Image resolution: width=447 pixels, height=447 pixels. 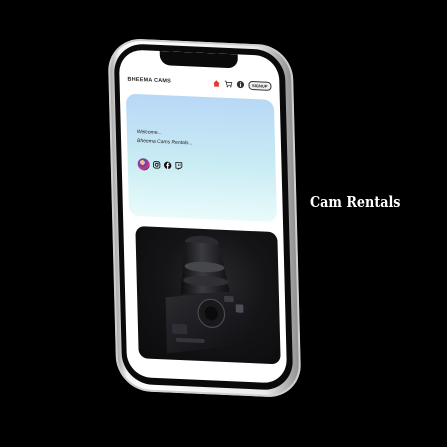 I want to click on facebook-icon, so click(x=167, y=165).